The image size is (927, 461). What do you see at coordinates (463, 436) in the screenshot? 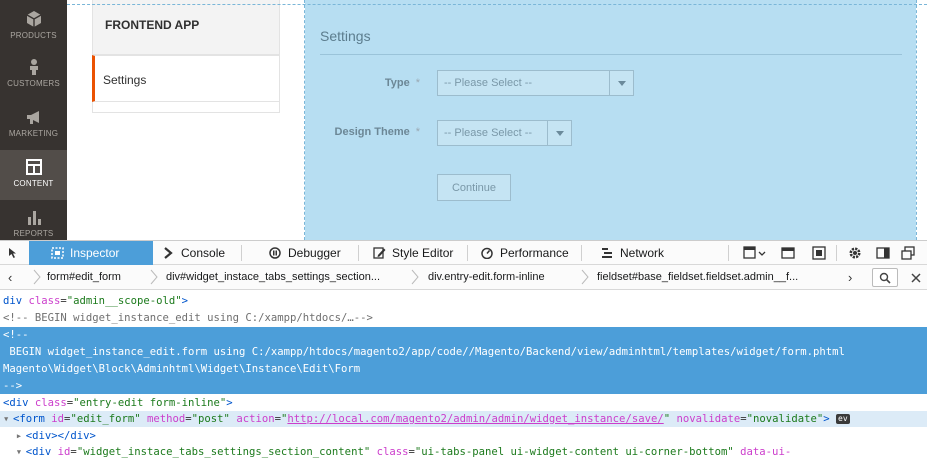
I see `markup-line: ▸ <div></div>` at bounding box center [463, 436].